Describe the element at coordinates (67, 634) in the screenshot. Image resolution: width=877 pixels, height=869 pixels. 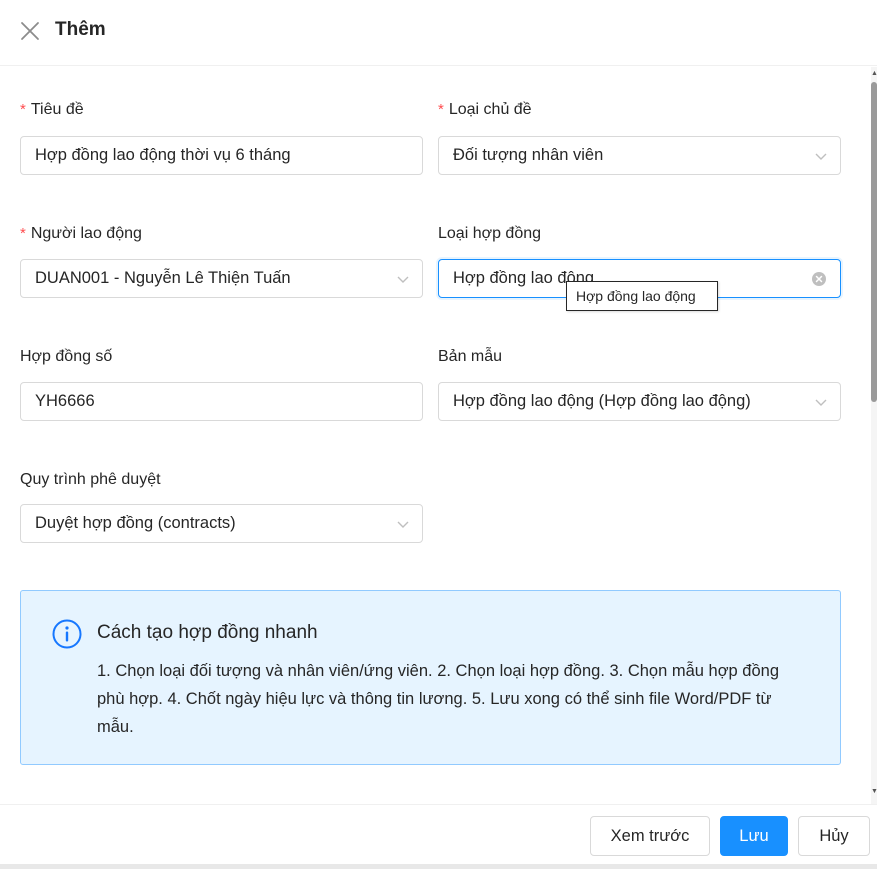
I see `info-icon` at that location.